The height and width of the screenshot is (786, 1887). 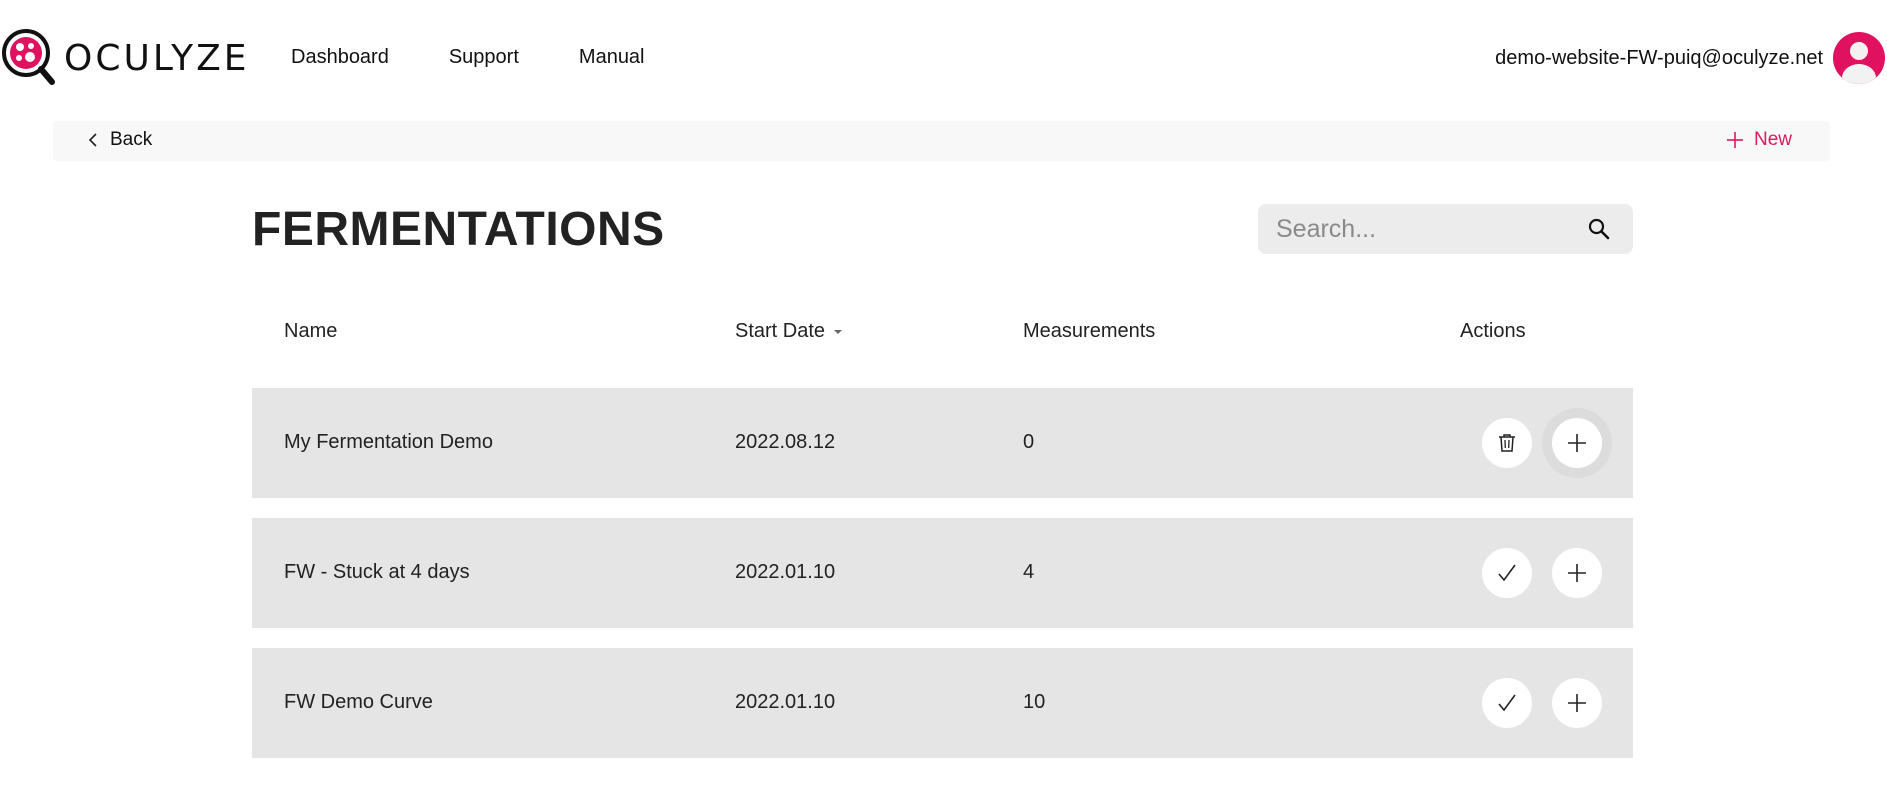 I want to click on column-header-start-date-label: Start Date, so click(x=780, y=331).